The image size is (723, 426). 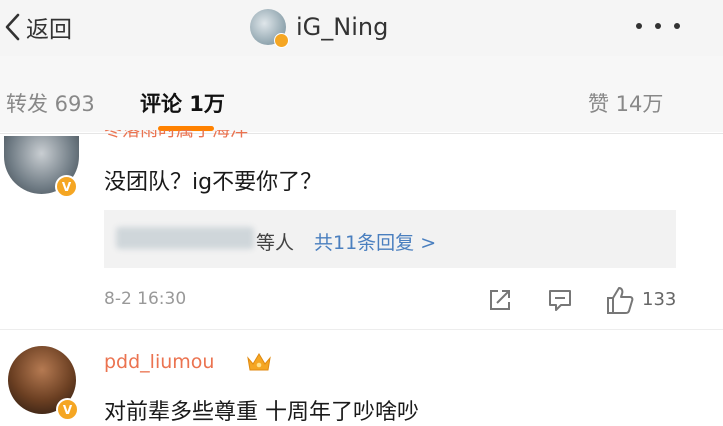 What do you see at coordinates (50, 103) in the screenshot?
I see `tab-repost: 转发 693` at bounding box center [50, 103].